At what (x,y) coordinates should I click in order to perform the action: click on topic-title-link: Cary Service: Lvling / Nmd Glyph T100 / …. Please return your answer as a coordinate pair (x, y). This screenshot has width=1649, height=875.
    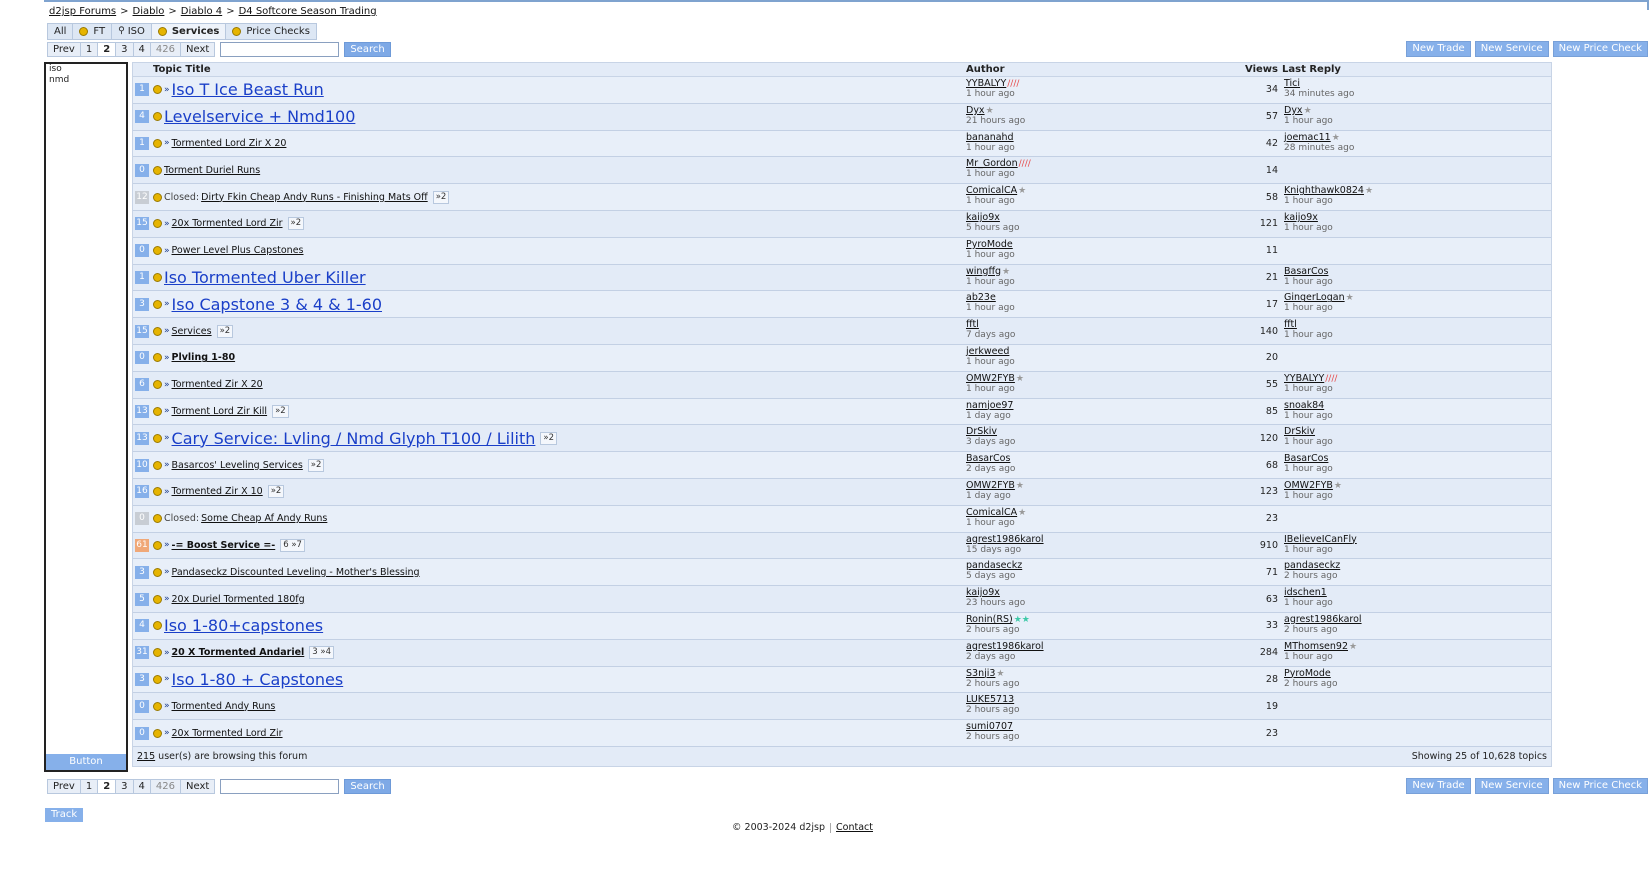
    Looking at the image, I should click on (354, 438).